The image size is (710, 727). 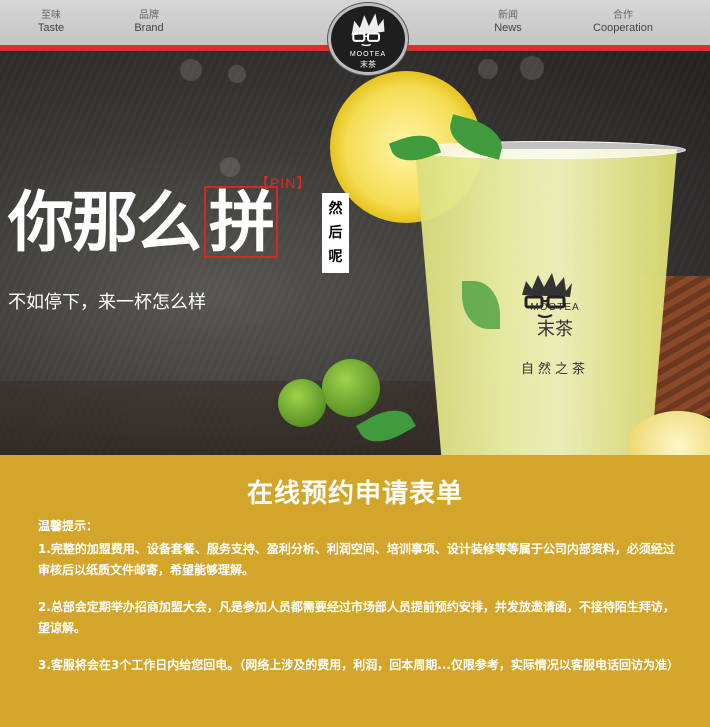 I want to click on form-title: 在线预约申请表单, so click(x=354, y=494).